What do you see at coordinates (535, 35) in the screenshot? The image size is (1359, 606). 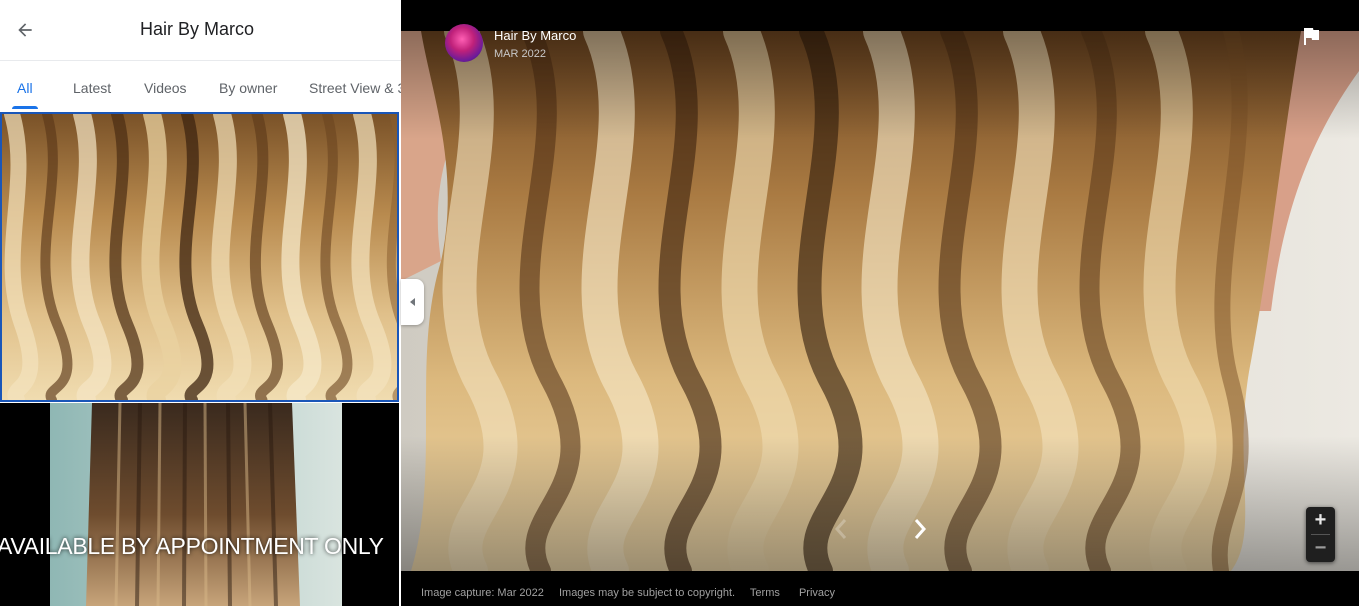 I see `owner-name: Hair By Marco` at bounding box center [535, 35].